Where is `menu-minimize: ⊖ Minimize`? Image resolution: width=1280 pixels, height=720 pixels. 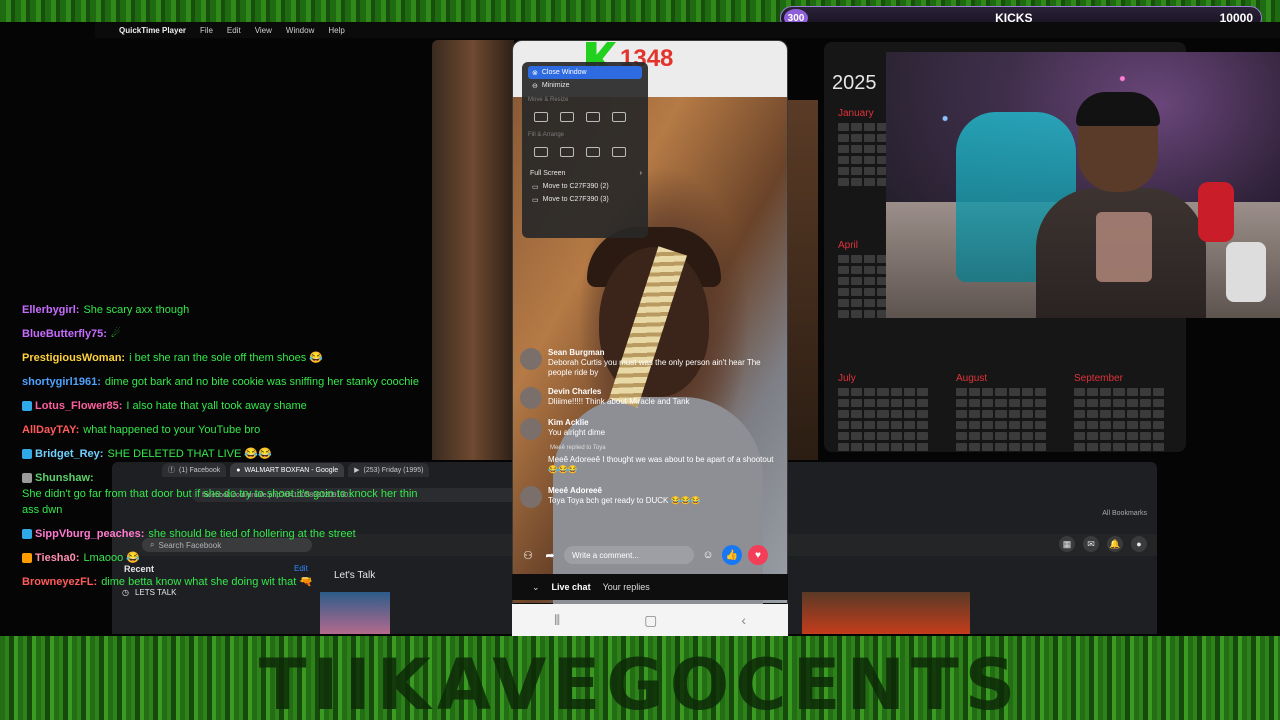
menu-minimize: ⊖ Minimize is located at coordinates (585, 85).